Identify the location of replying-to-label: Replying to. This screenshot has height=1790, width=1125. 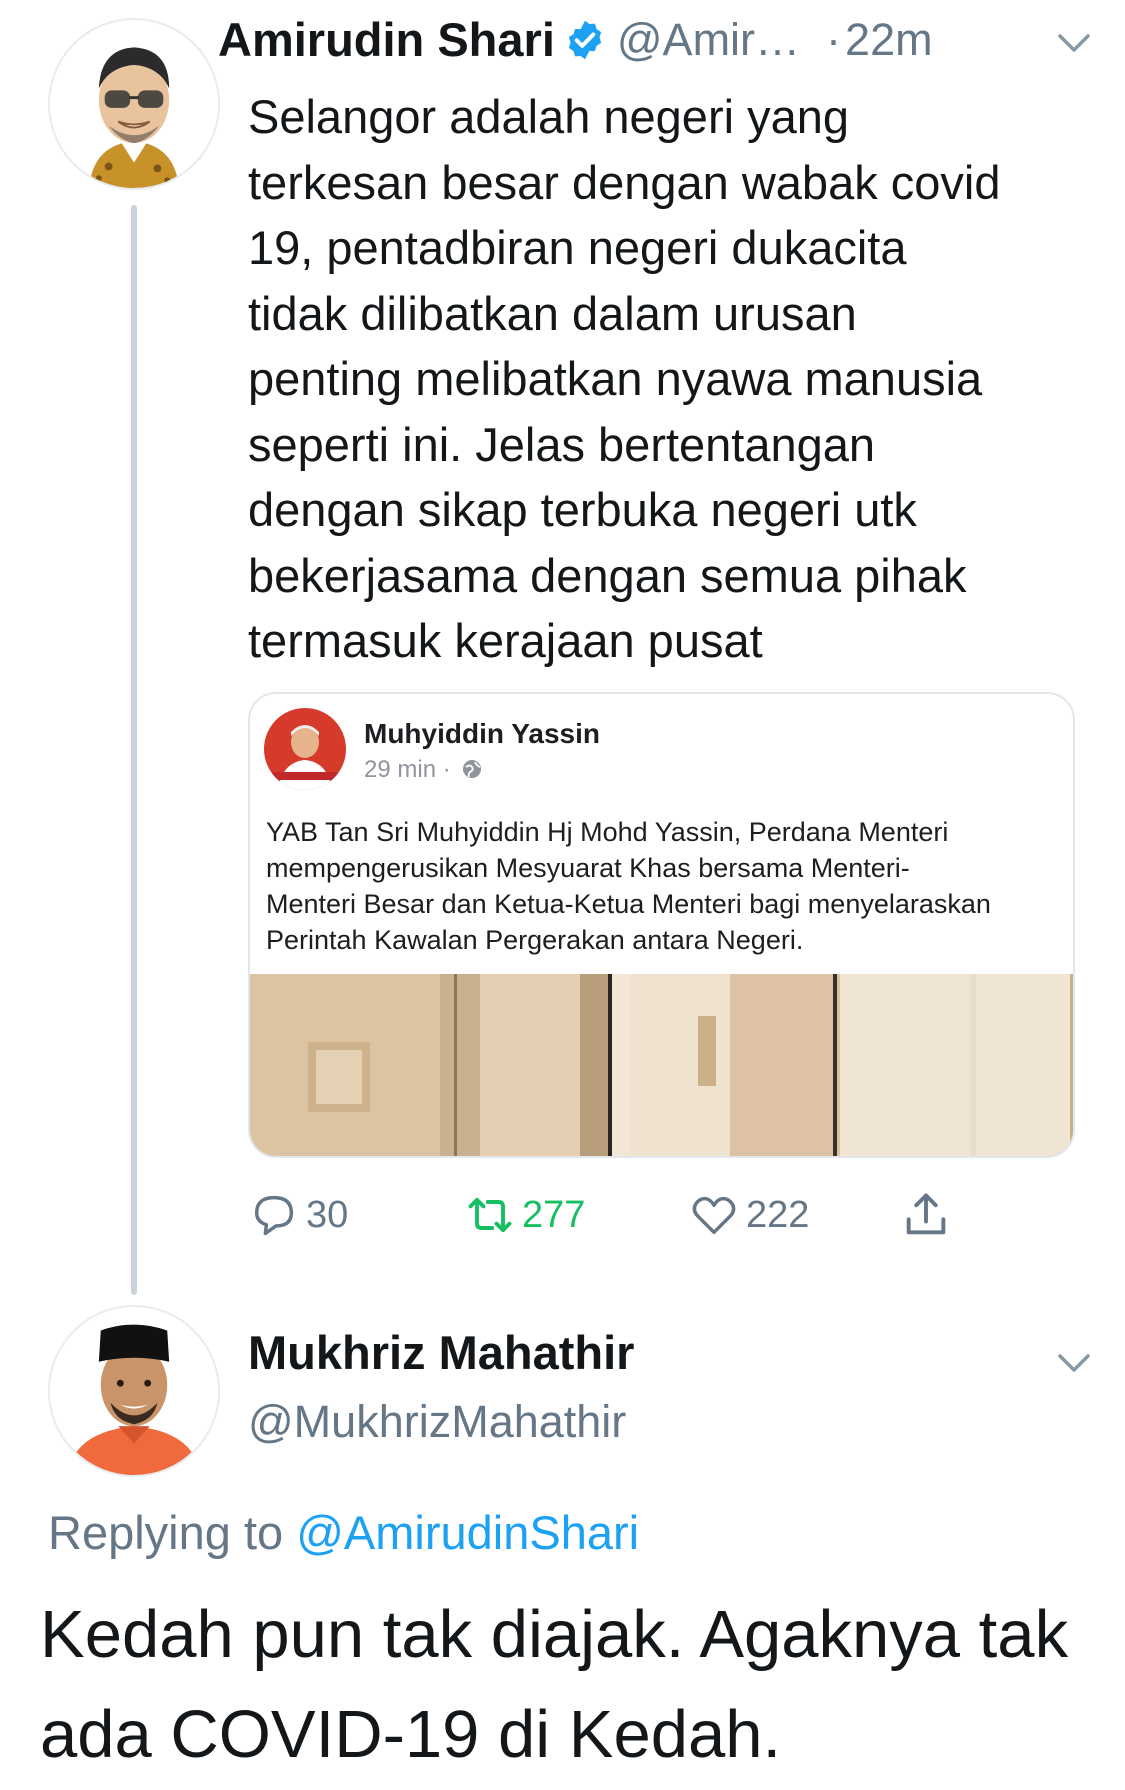
(166, 1532).